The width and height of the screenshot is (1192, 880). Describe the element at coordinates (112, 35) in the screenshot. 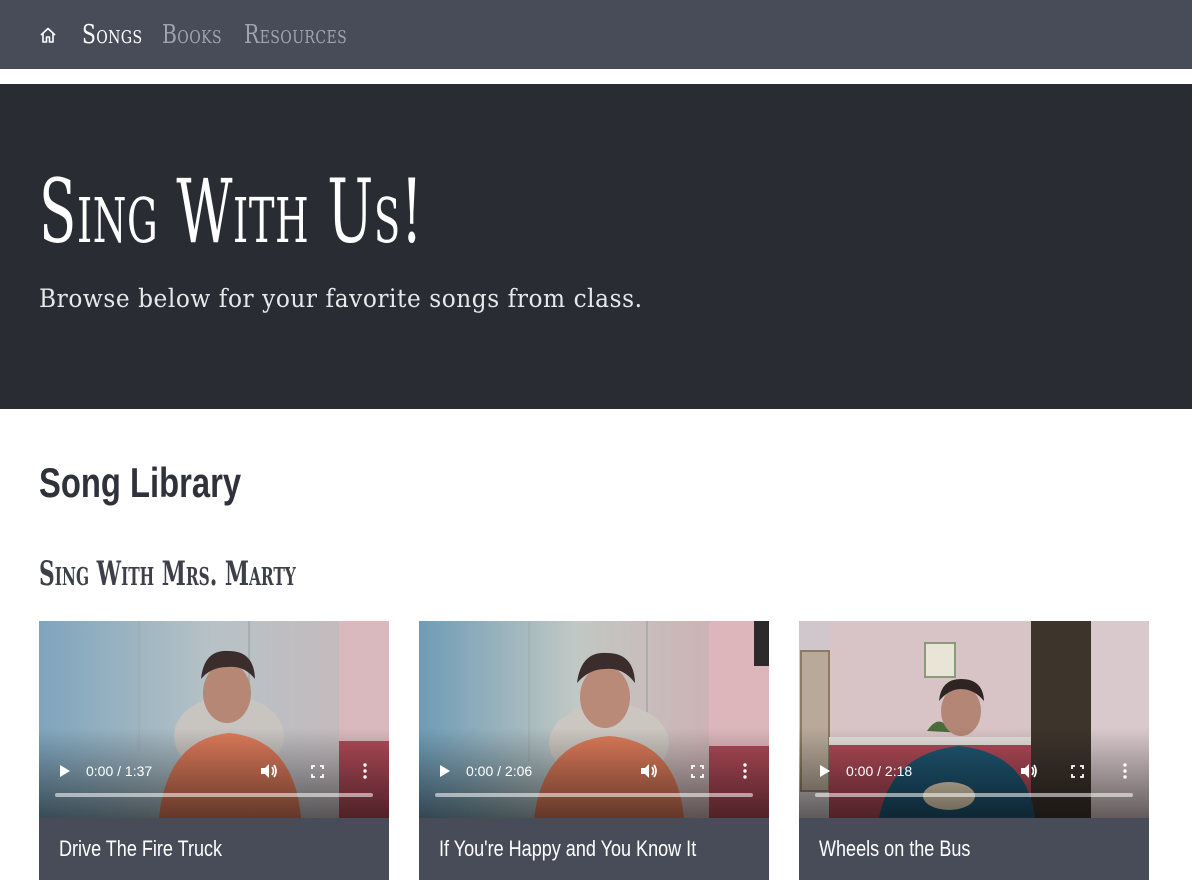

I see `nav-link-songs: Songs` at that location.